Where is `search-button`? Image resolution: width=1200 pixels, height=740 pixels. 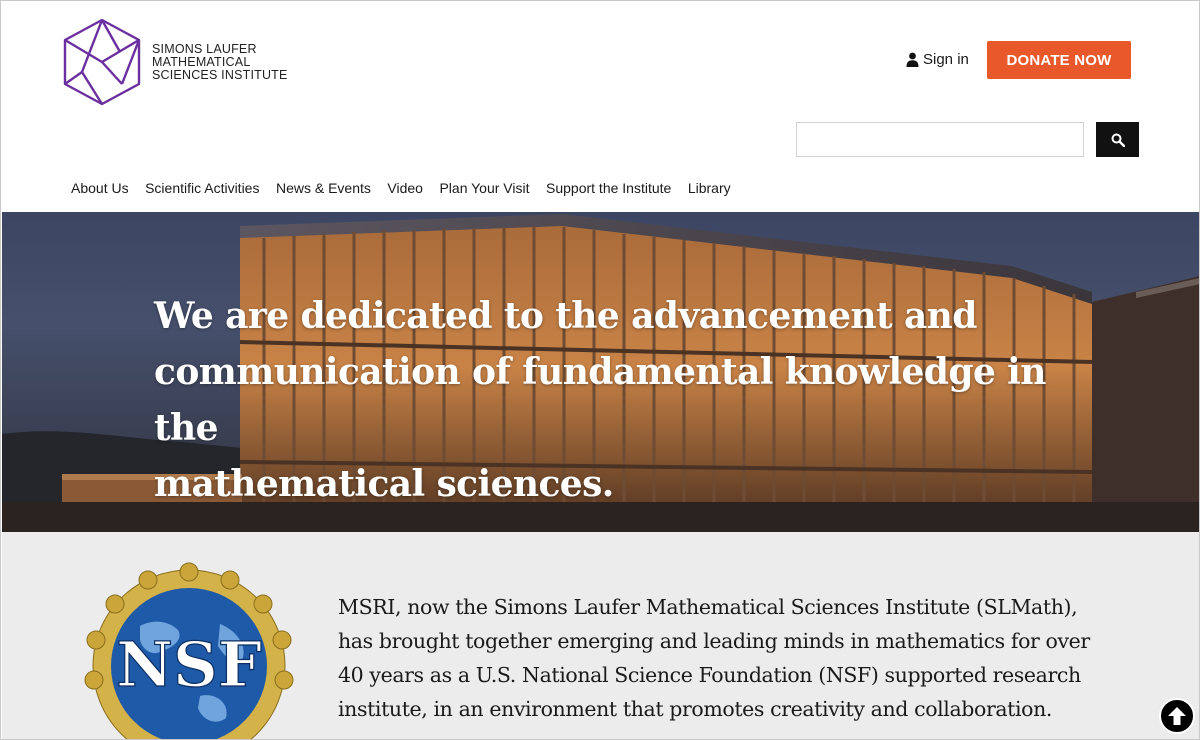 search-button is located at coordinates (1117, 139).